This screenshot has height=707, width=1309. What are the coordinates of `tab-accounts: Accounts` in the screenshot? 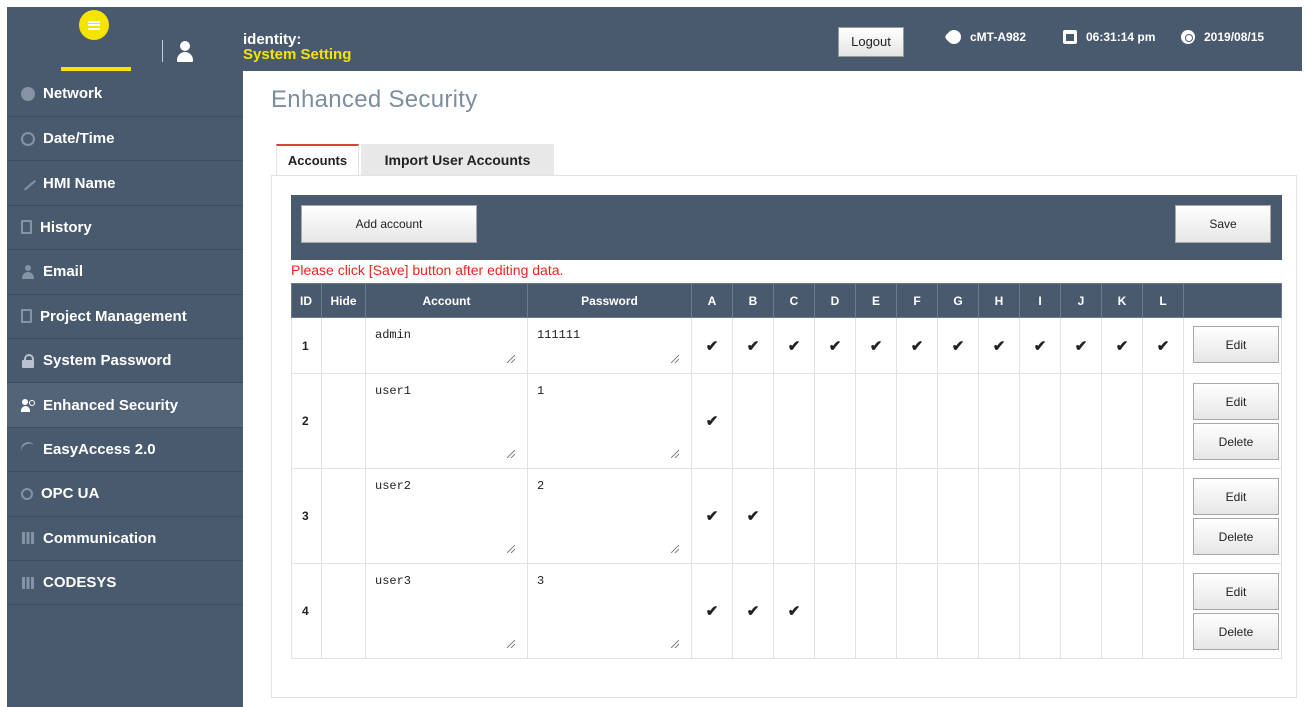 It's located at (317, 159).